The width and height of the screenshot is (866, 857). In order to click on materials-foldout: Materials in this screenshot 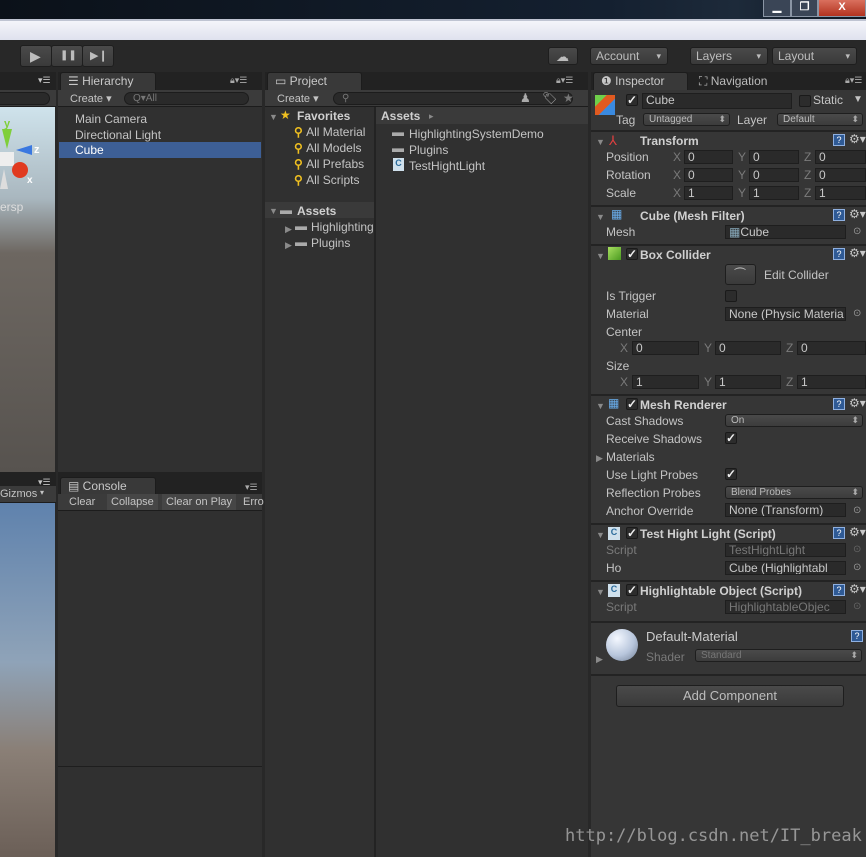, I will do `click(630, 457)`.